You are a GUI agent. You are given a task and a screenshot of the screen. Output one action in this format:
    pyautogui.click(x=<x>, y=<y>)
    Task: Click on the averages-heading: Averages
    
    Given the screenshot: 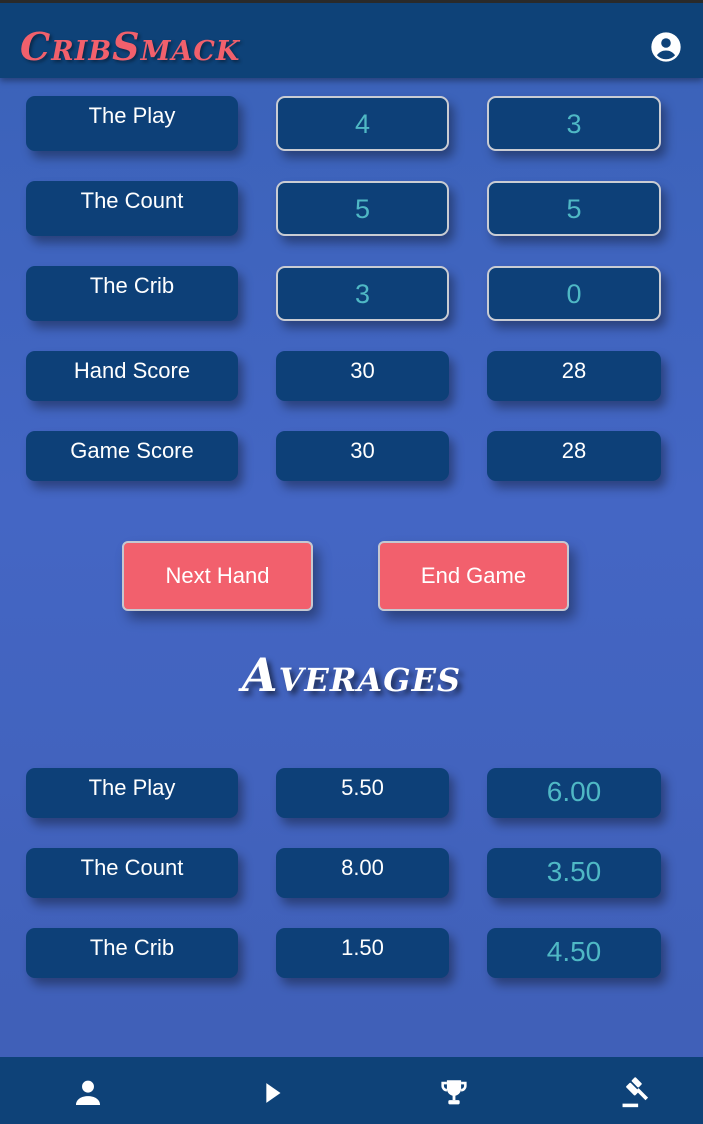 What is the action you would take?
    pyautogui.click(x=351, y=675)
    